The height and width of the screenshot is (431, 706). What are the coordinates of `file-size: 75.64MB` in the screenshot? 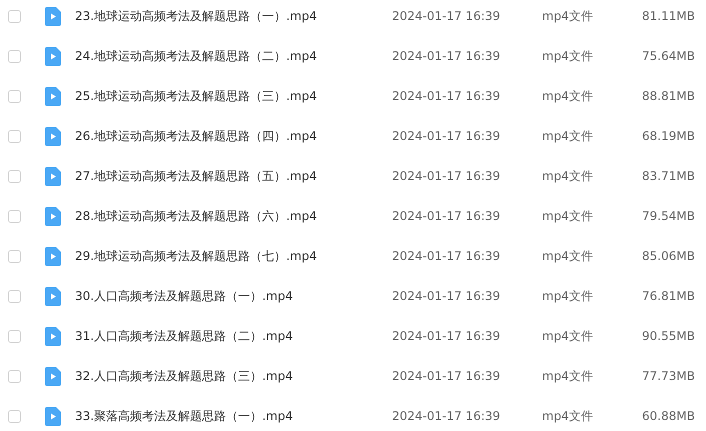 It's located at (668, 56).